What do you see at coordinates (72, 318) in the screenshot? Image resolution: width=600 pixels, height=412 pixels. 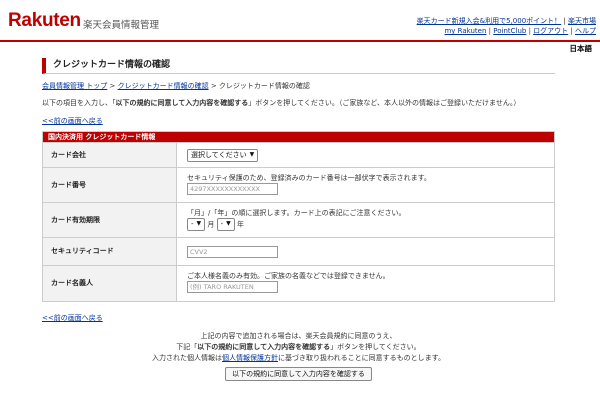 I see `back-link-bottom: <<前の画面へ戻る` at bounding box center [72, 318].